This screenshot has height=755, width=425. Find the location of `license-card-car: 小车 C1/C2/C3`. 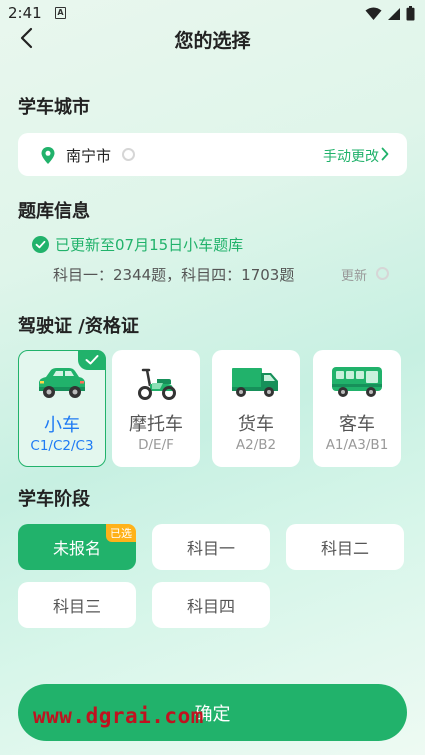

license-card-car: 小车 C1/C2/C3 is located at coordinates (62, 408).